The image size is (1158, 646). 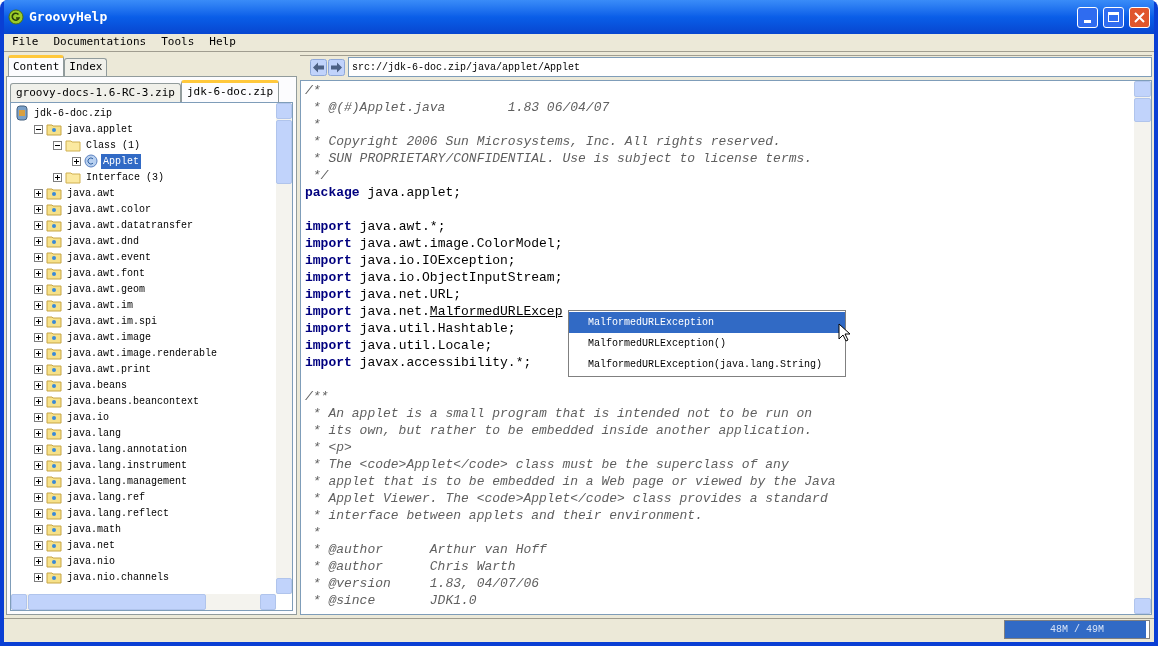 I want to click on tree-item: java.awt, so click(x=91, y=193).